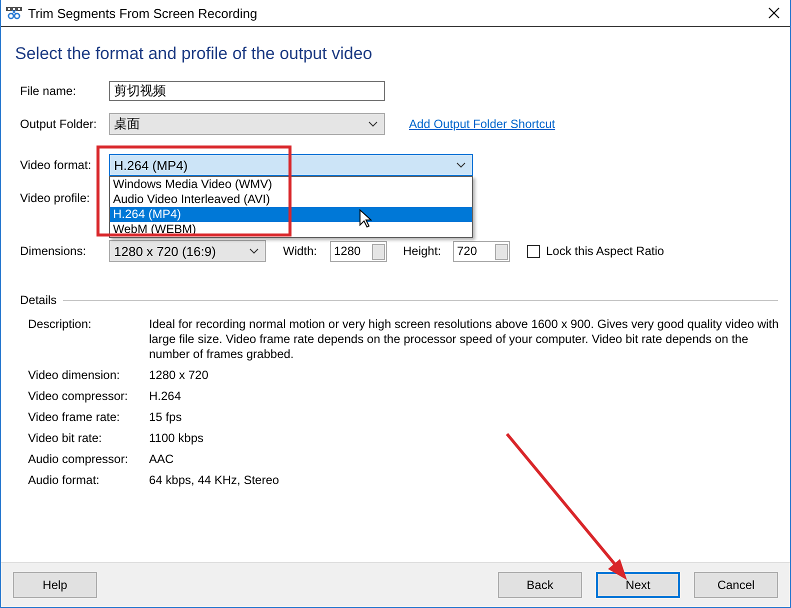  What do you see at coordinates (365, 218) in the screenshot?
I see `mouse-cursor-icon` at bounding box center [365, 218].